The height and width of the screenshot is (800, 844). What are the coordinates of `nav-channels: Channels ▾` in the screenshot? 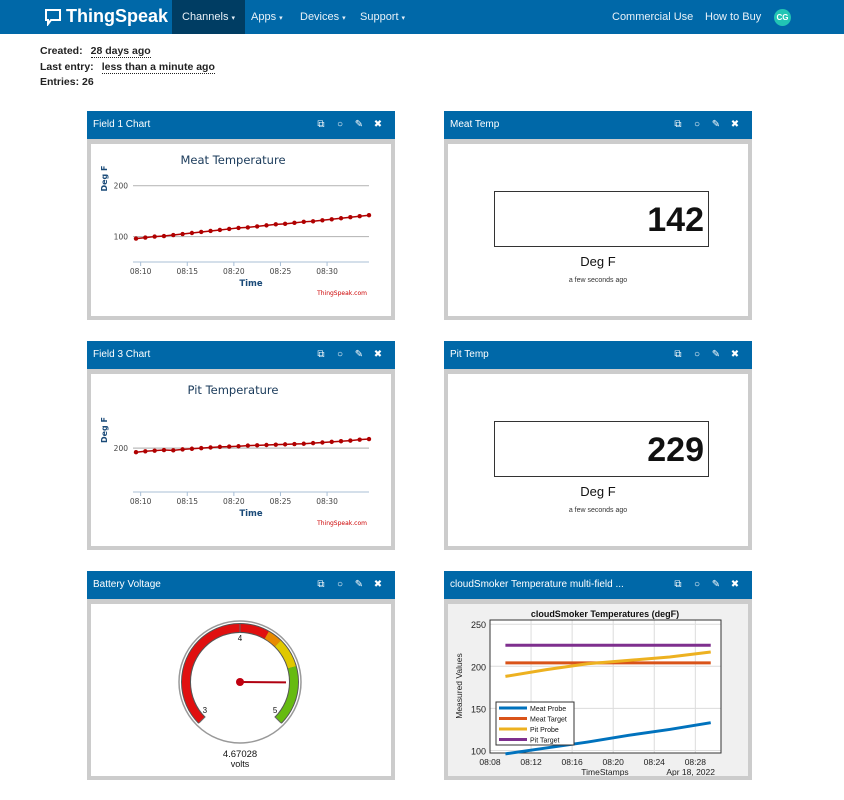 It's located at (208, 17).